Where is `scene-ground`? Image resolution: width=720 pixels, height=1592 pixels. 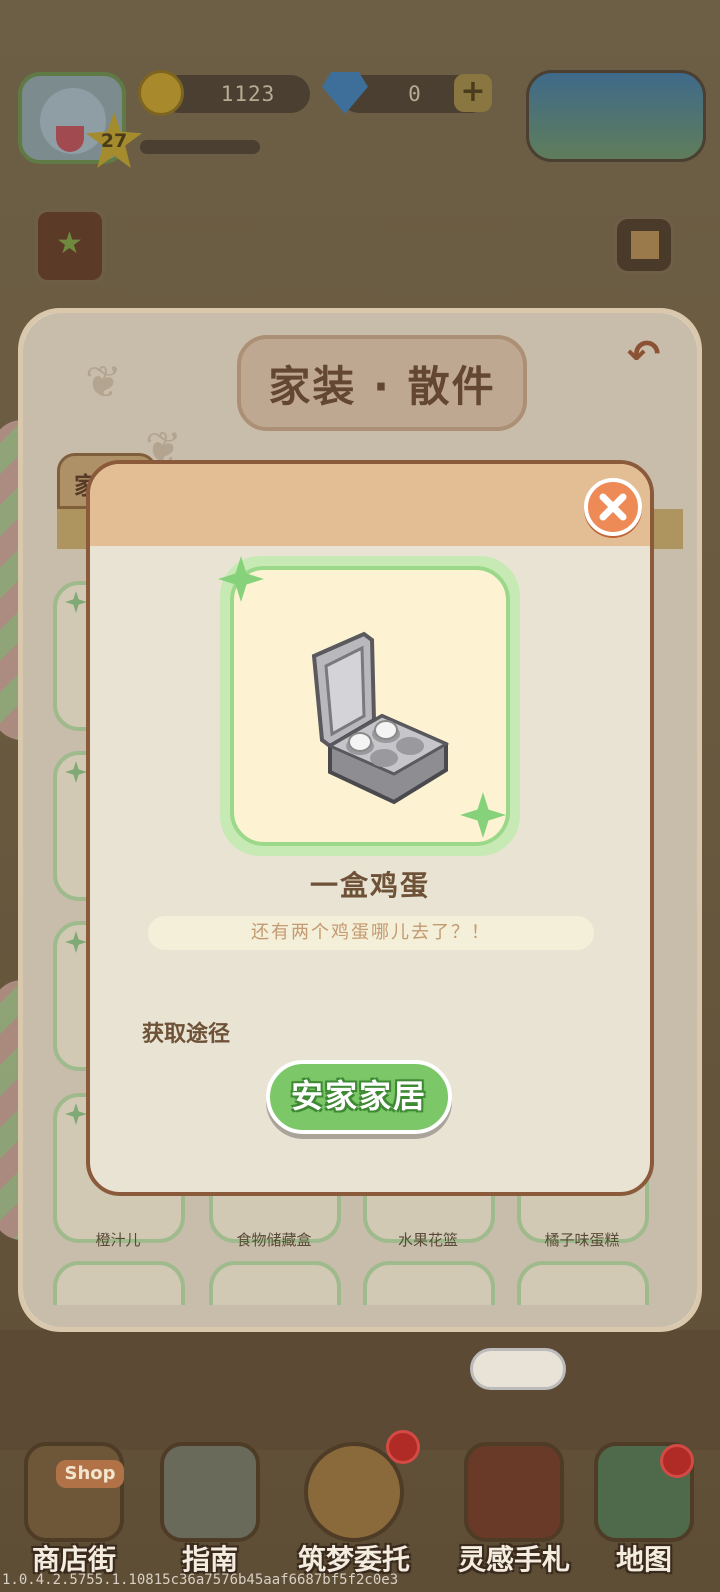 scene-ground is located at coordinates (360, 1390).